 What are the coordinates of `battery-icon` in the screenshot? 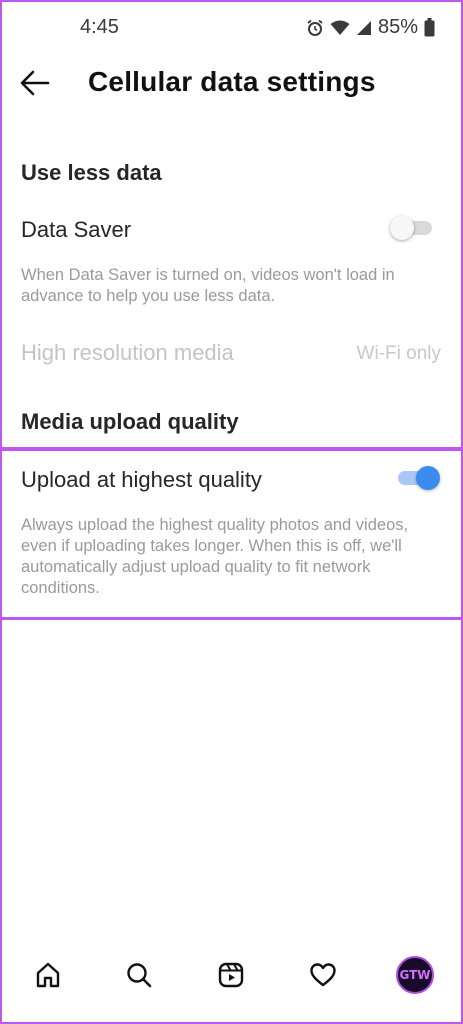 It's located at (429, 27).